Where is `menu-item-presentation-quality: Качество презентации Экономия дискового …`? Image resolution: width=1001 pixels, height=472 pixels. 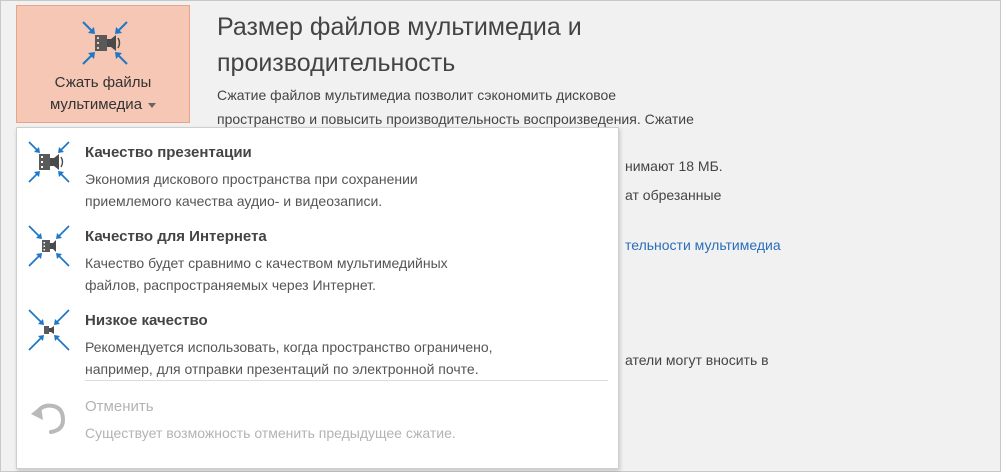 menu-item-presentation-quality: Качество презентации Экономия дискового … is located at coordinates (317, 173).